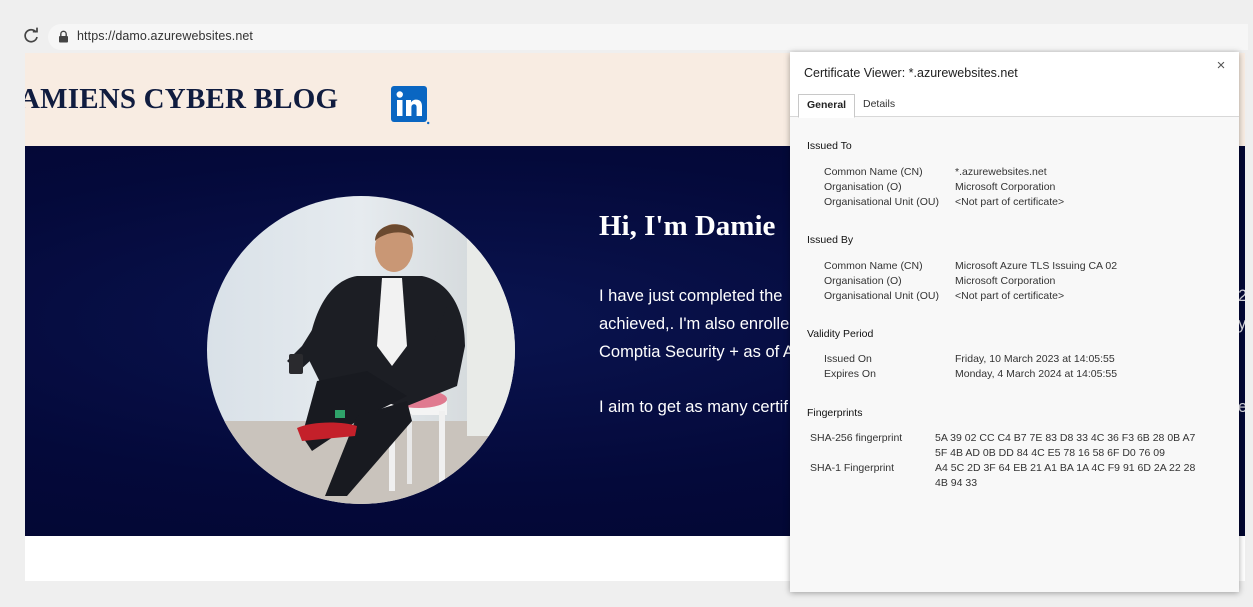 Image resolution: width=1253 pixels, height=607 pixels. Describe the element at coordinates (830, 240) in the screenshot. I see `section-heading-issued-by: Issued By` at that location.